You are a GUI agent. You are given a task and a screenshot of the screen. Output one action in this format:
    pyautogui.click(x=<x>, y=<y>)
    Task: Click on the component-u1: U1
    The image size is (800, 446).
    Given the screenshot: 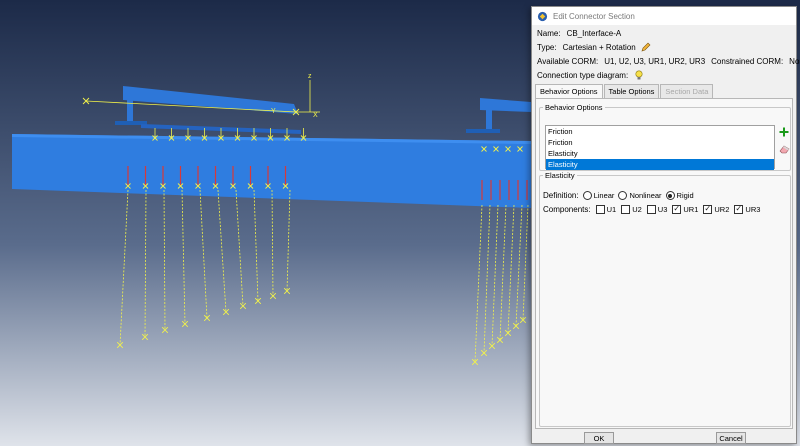 What is the action you would take?
    pyautogui.click(x=604, y=209)
    